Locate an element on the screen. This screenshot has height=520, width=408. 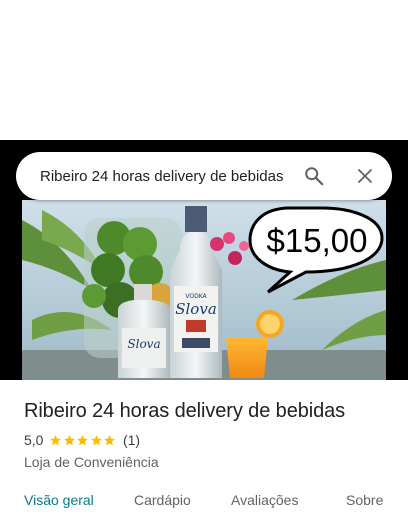
svg-text: Slova is located at coordinates (143, 344).